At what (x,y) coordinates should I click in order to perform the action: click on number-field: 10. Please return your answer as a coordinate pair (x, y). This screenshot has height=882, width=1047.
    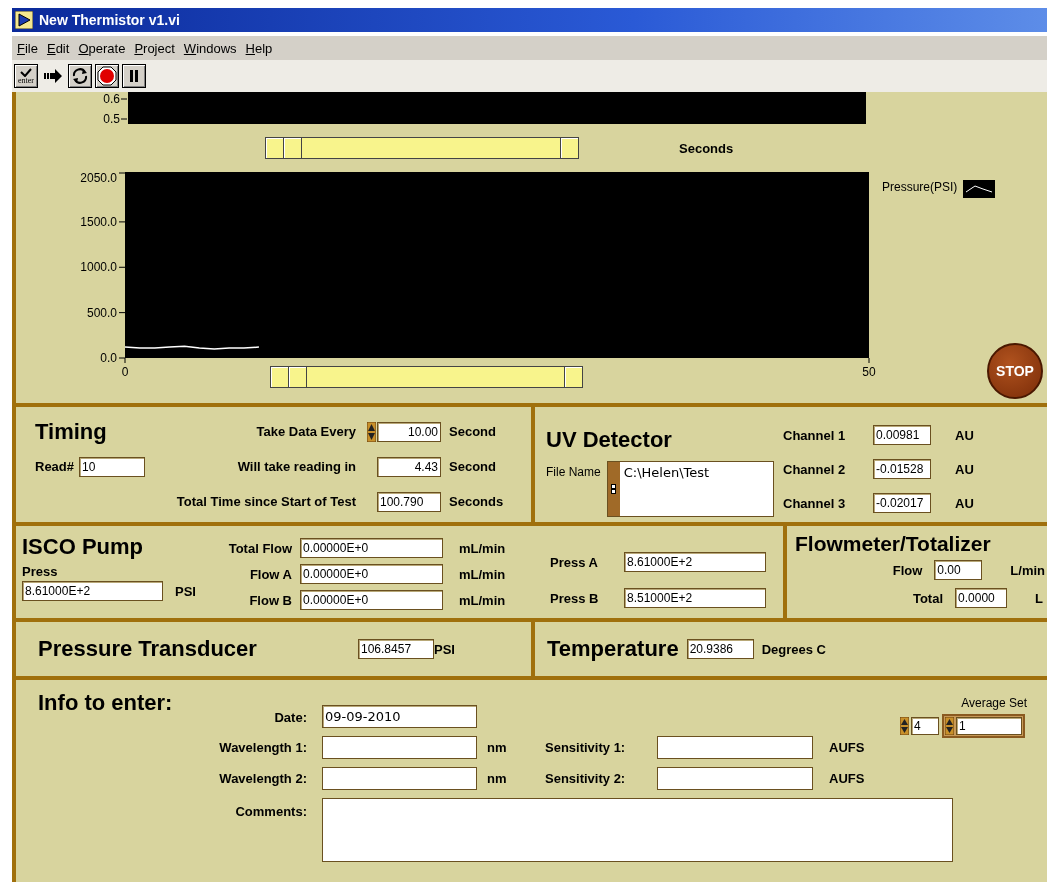
    Looking at the image, I should click on (112, 466).